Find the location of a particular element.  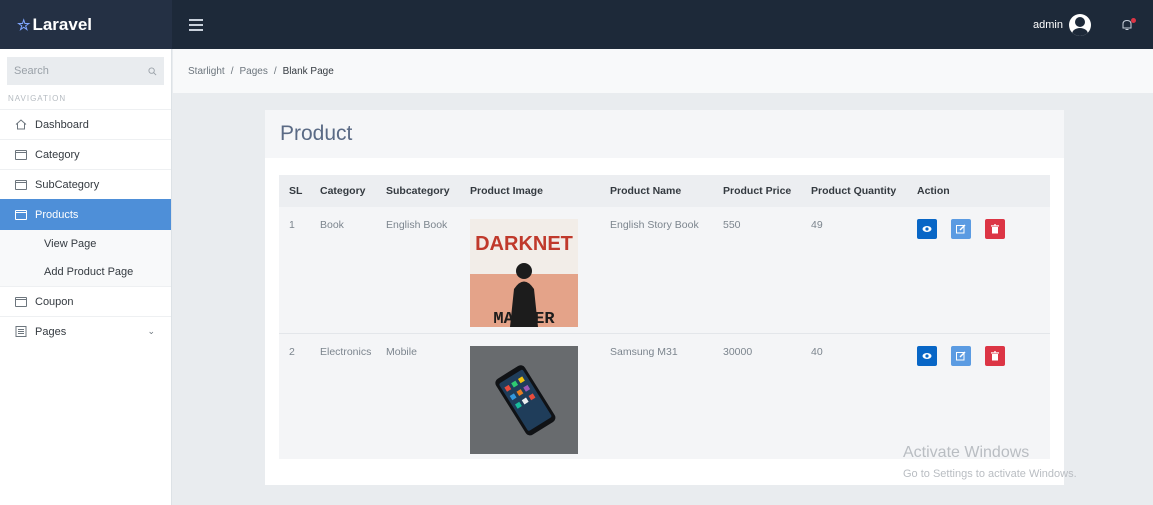

product-image-book-cover: DARKNET MATHER is located at coordinates (524, 273).